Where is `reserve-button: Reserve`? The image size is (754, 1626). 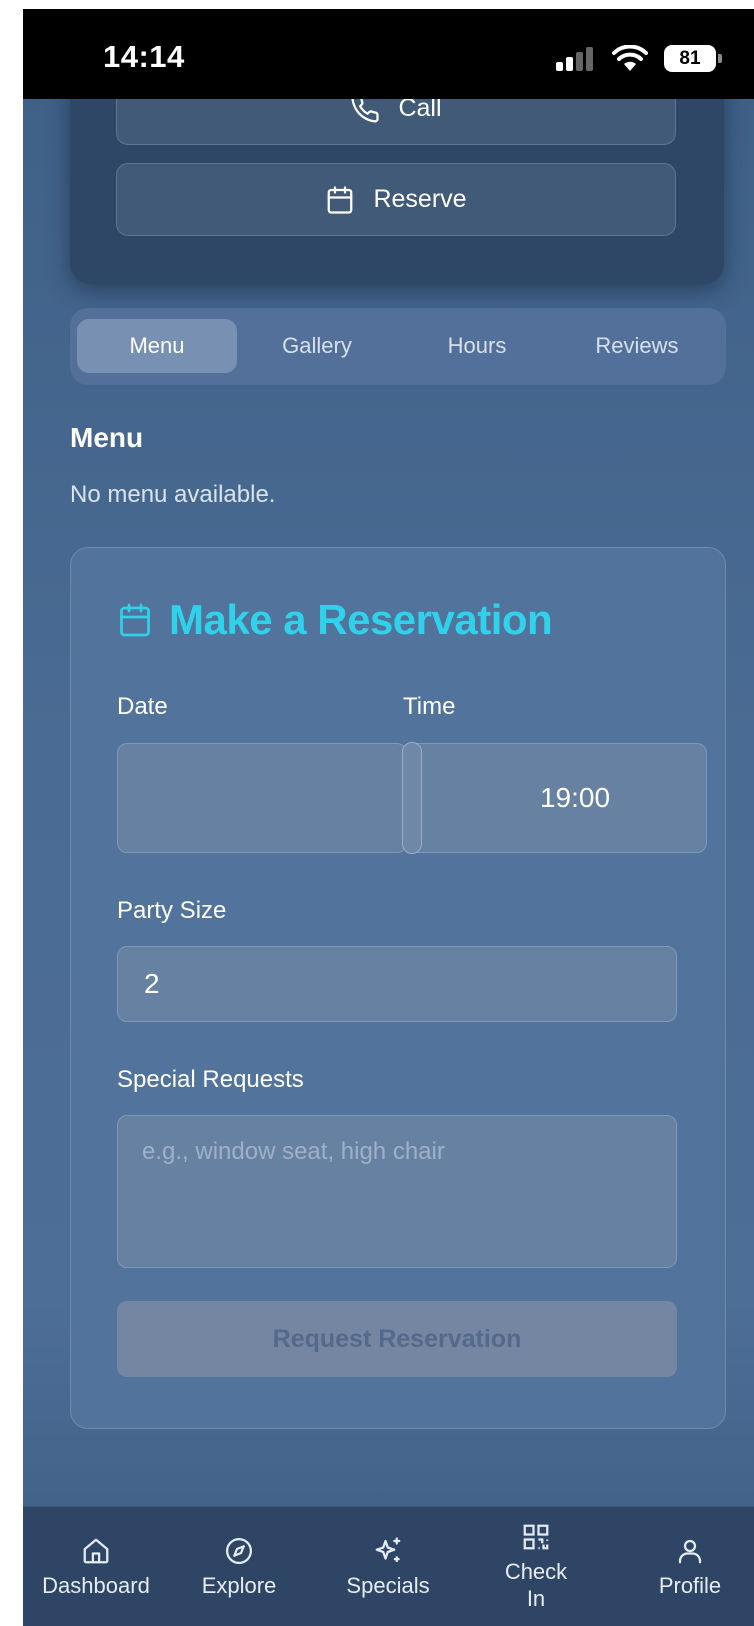 reserve-button: Reserve is located at coordinates (396, 199).